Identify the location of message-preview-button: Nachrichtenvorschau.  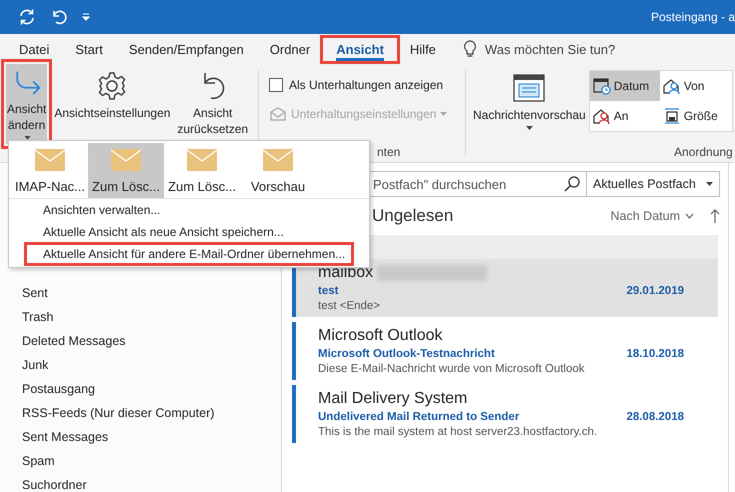
(529, 104).